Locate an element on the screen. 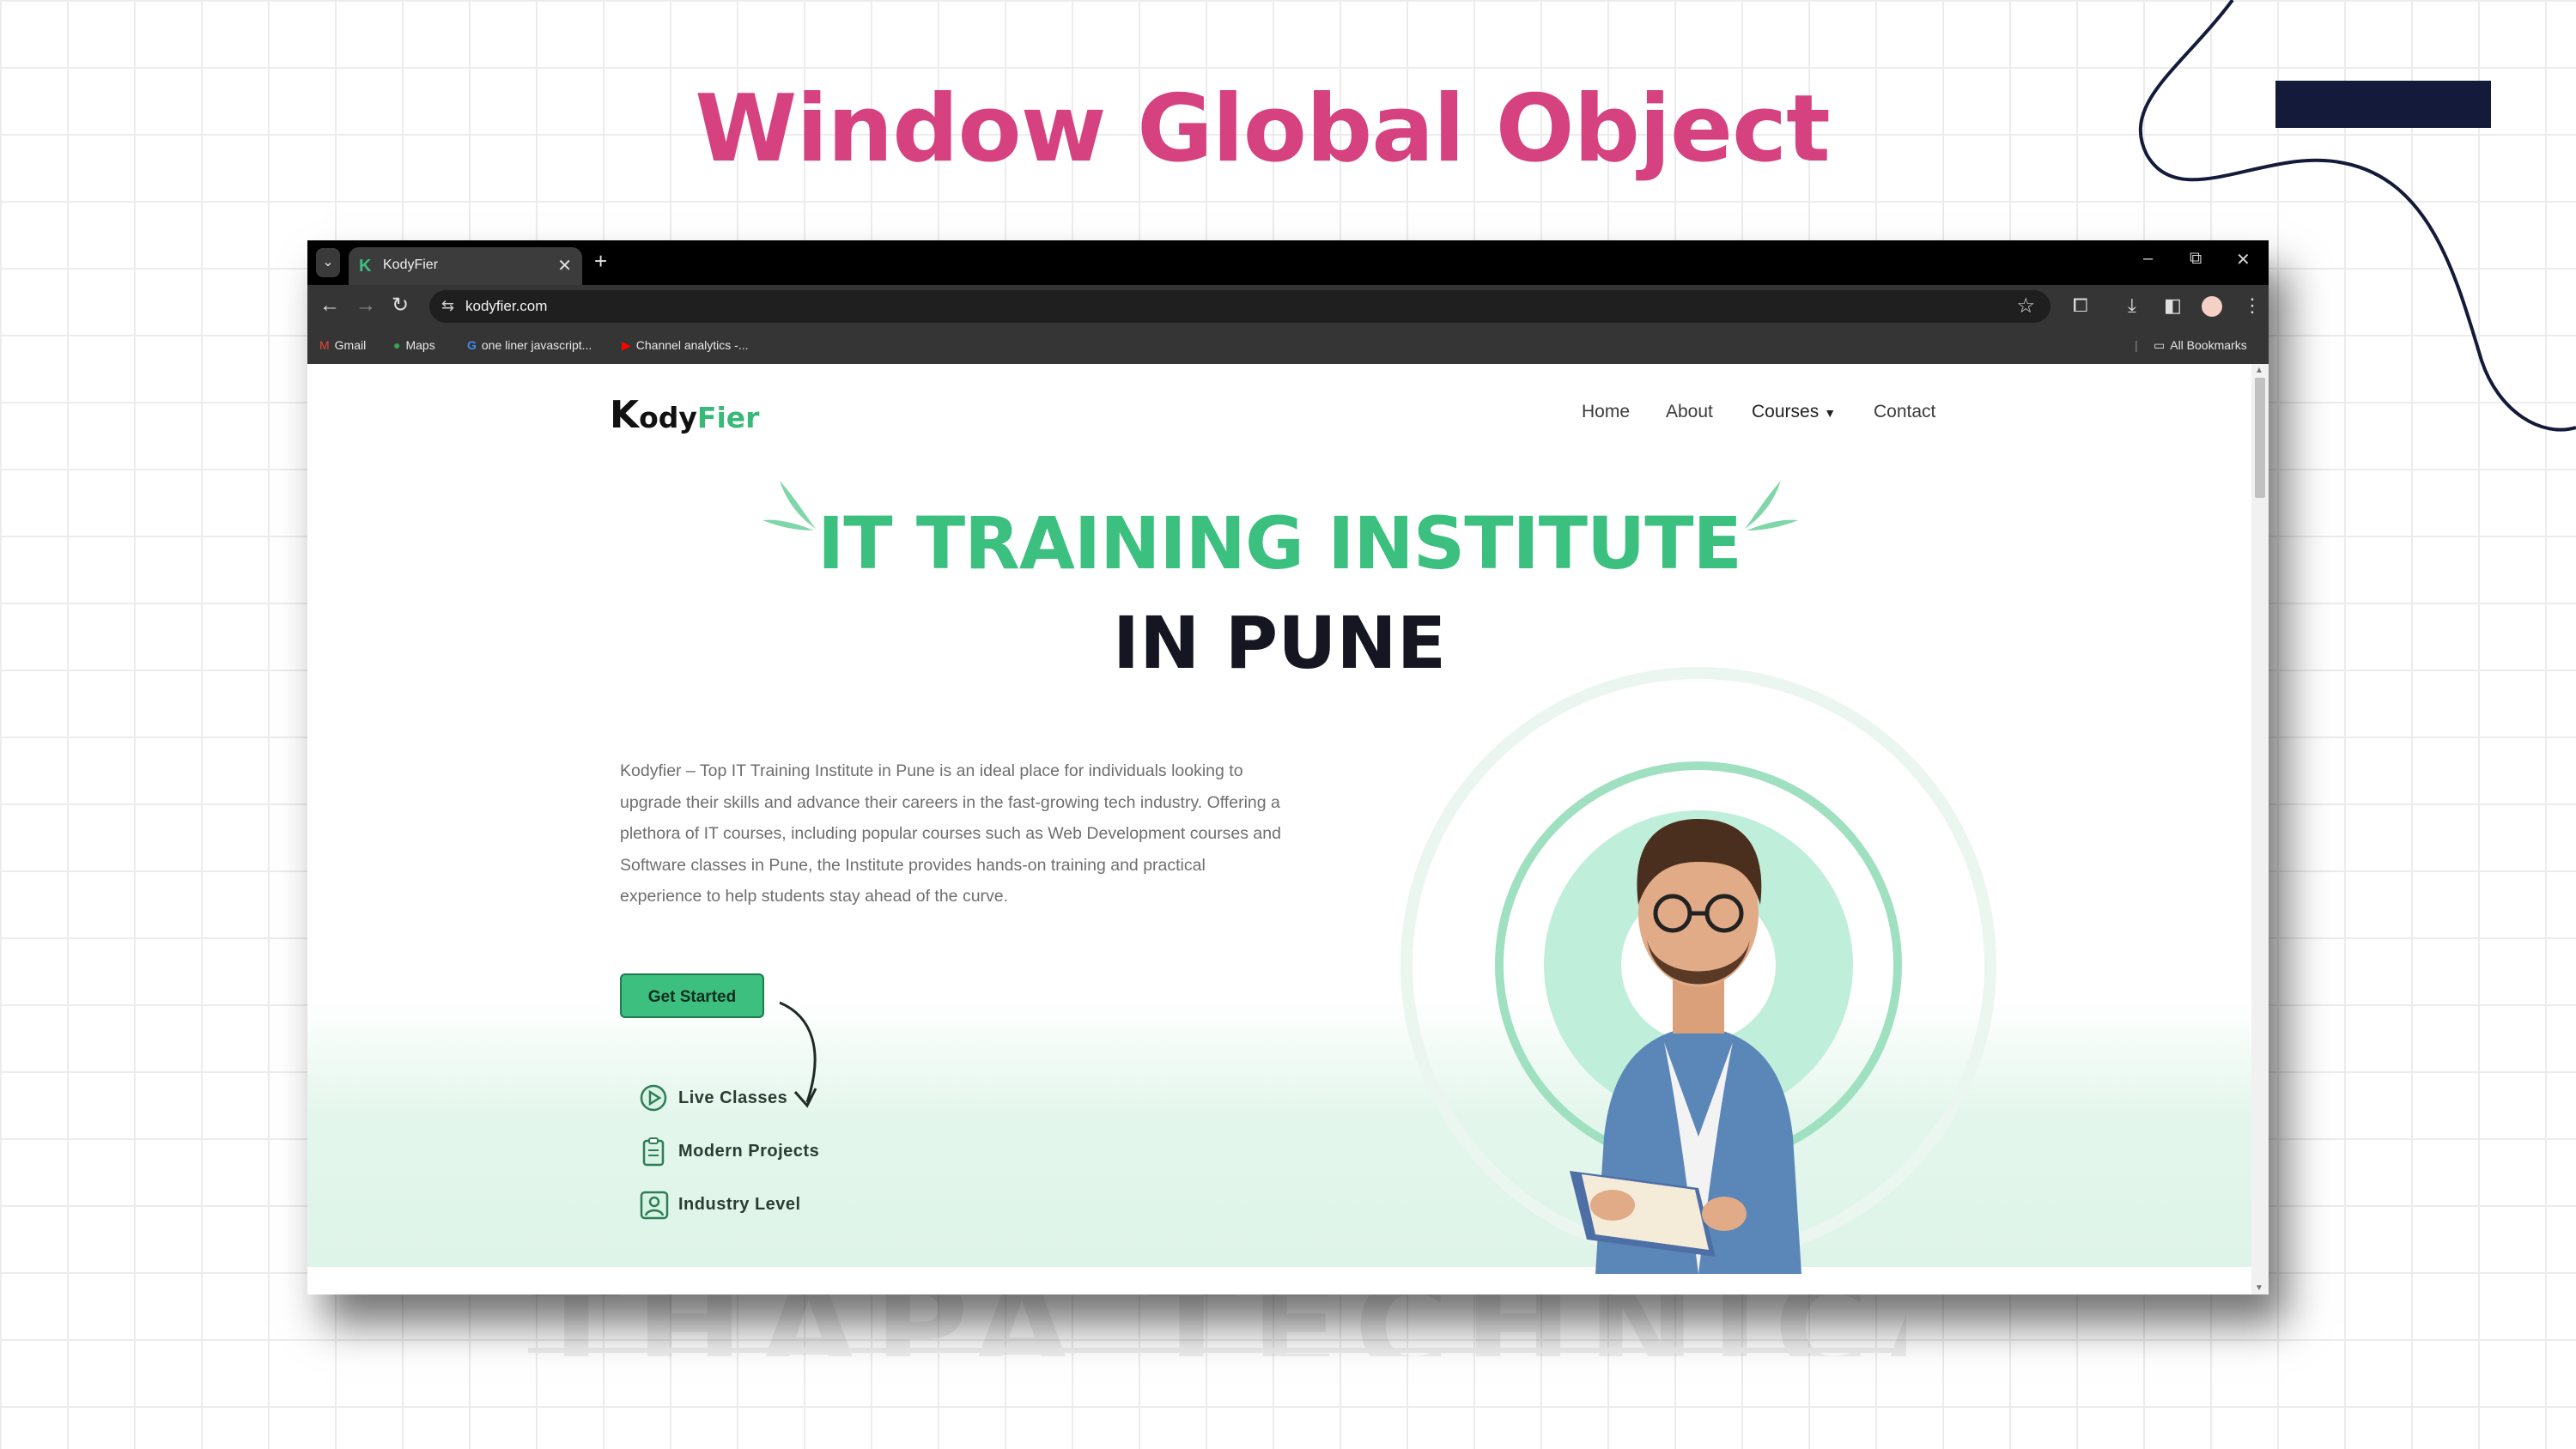  bookmark-maps: ● Maps is located at coordinates (414, 345).